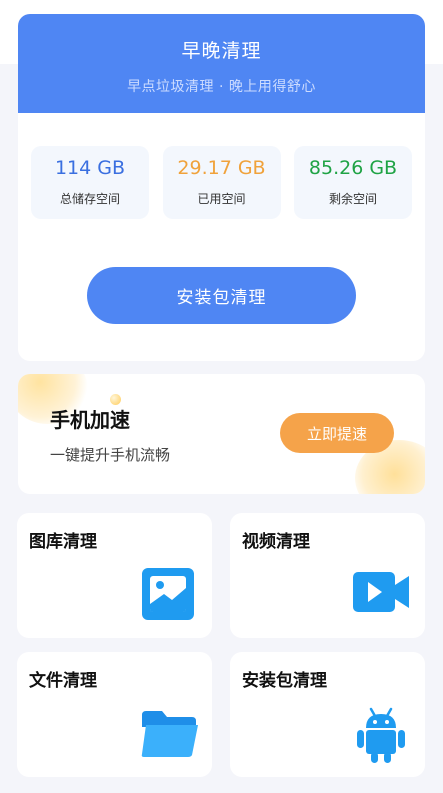 The width and height of the screenshot is (443, 793). I want to click on gallery-icon, so click(168, 594).